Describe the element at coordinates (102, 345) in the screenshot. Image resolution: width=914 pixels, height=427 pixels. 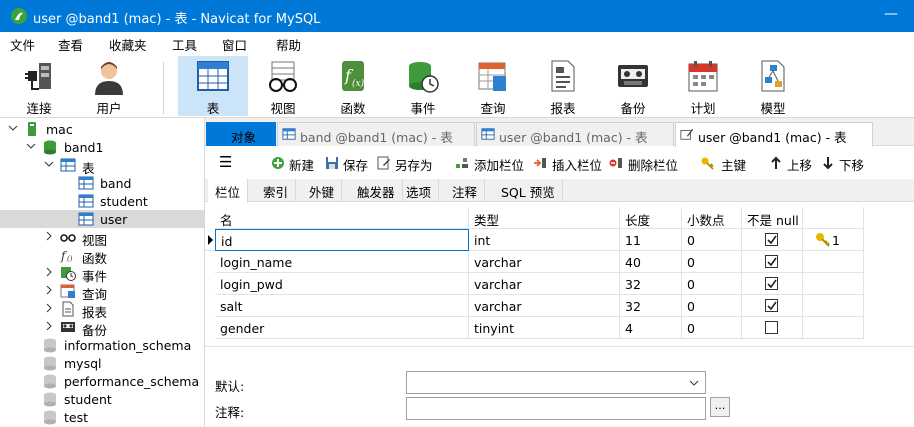
I see `tree-database-information-schema: information_schema` at that location.